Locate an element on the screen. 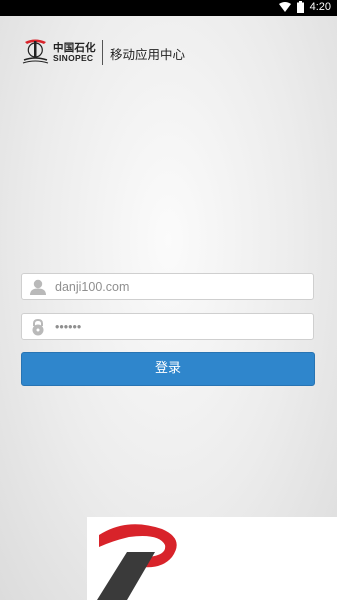  status-icons: 4:20 is located at coordinates (304, 7).